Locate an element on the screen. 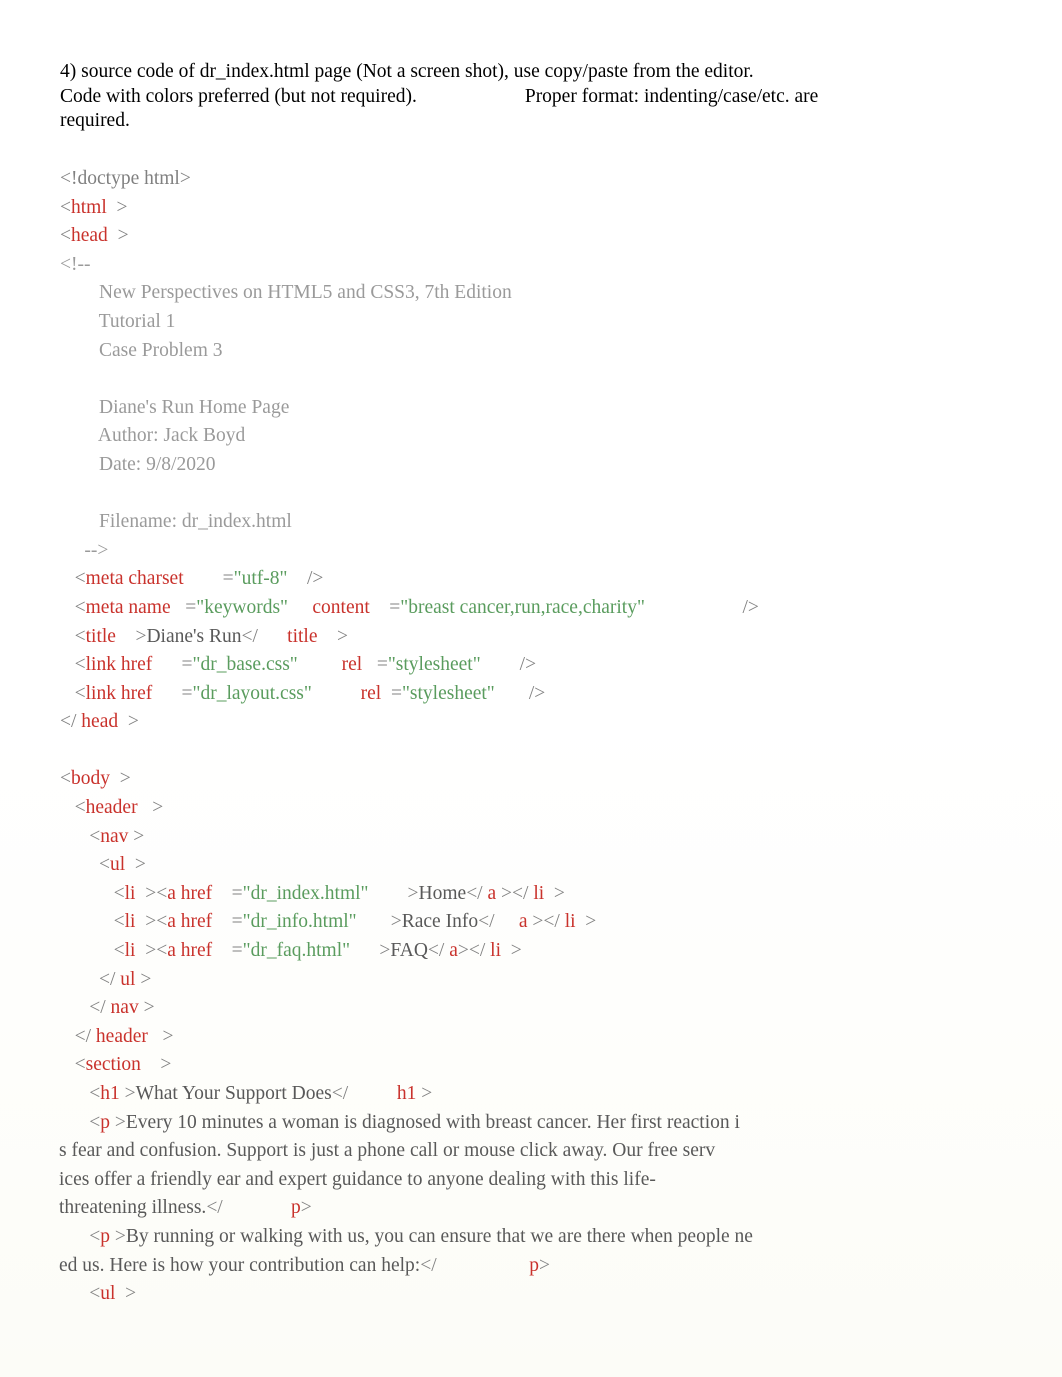  code-token-comment: Diane's Run Home Page is located at coordinates (175, 407).